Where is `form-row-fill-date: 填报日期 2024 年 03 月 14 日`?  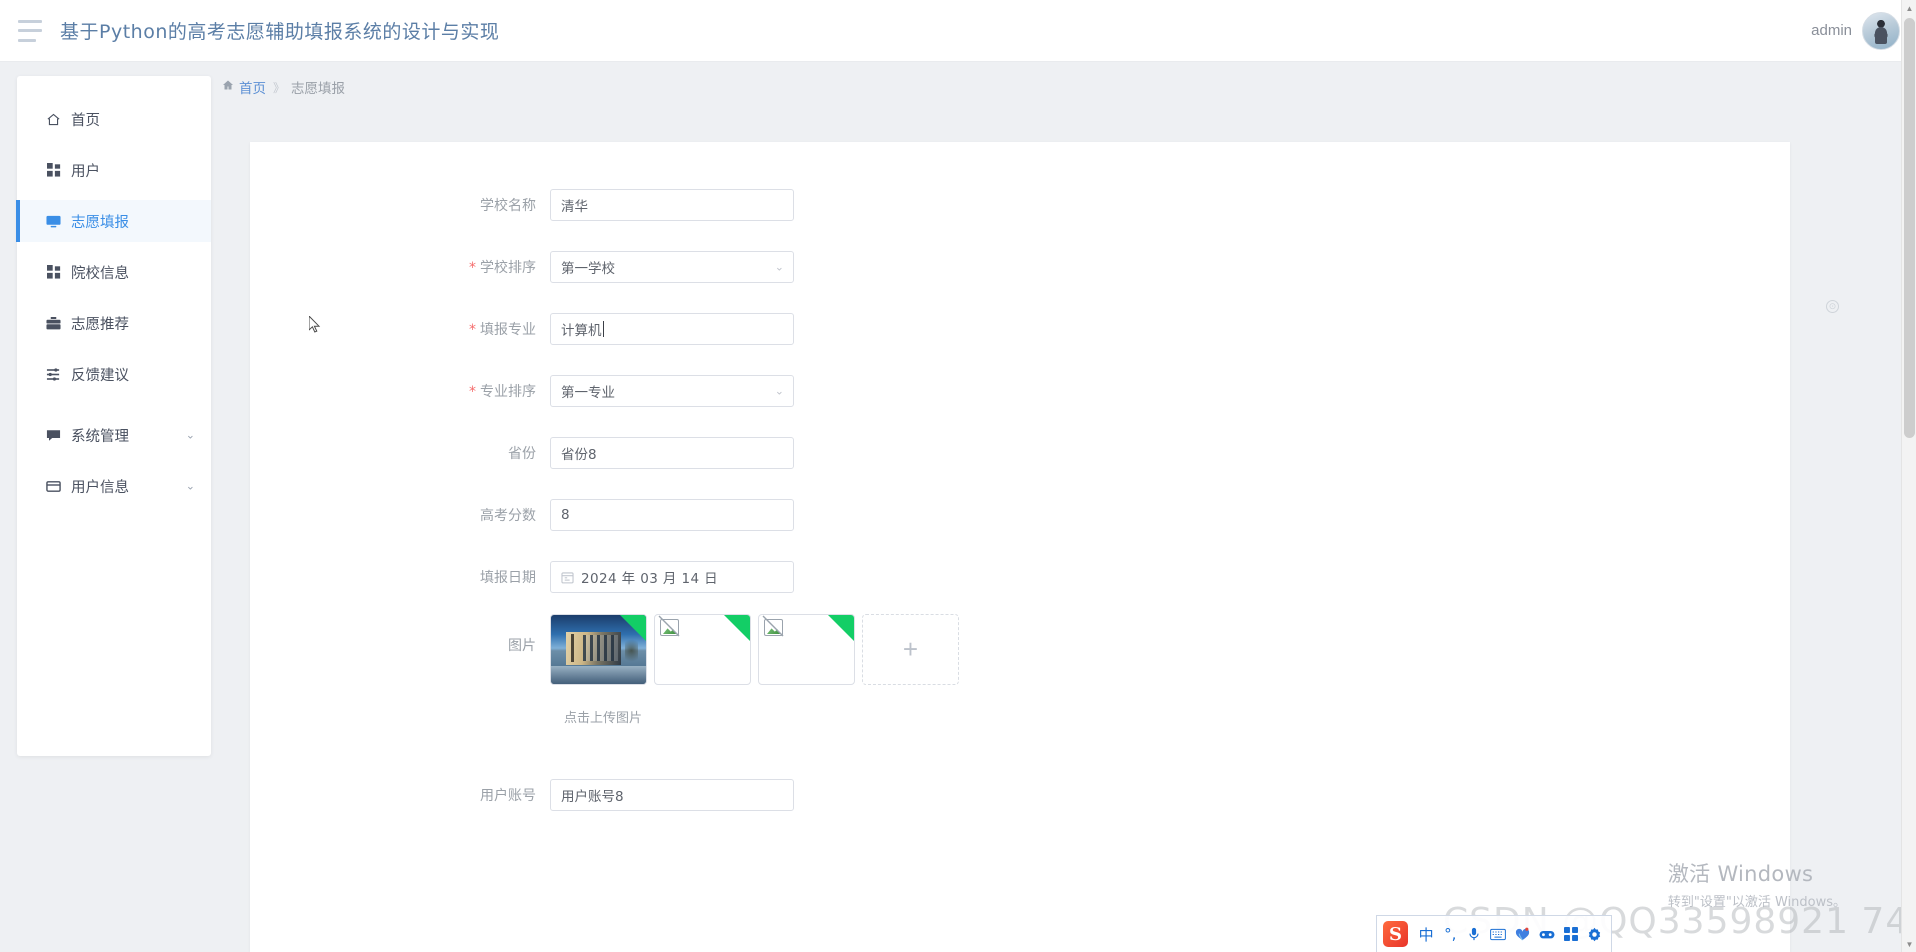 form-row-fill-date: 填报日期 2024 年 03 月 14 日 is located at coordinates (1020, 577).